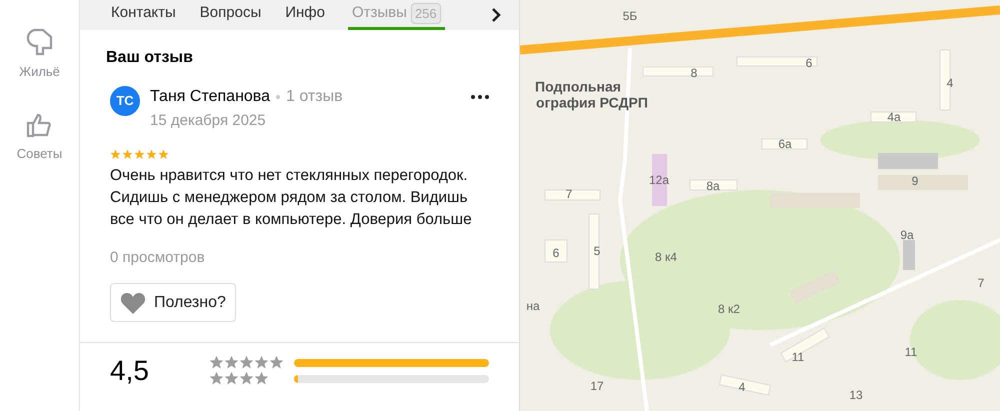  I want to click on map-label: 9а, so click(907, 235).